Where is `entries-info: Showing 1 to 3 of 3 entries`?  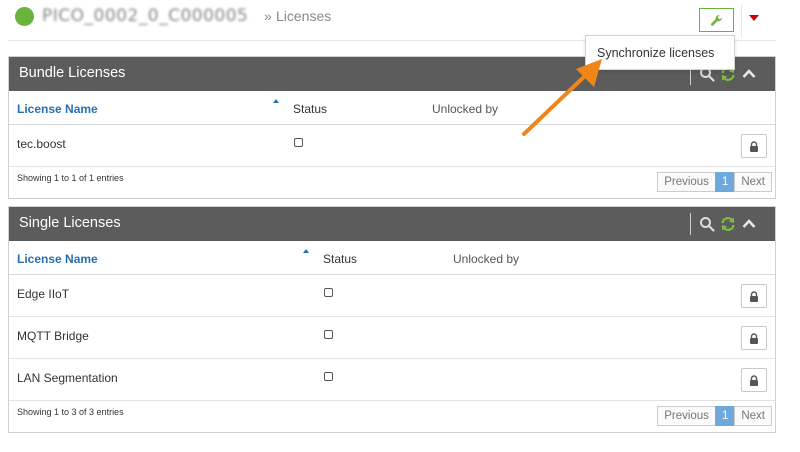
entries-info: Showing 1 to 3 of 3 entries is located at coordinates (70, 412).